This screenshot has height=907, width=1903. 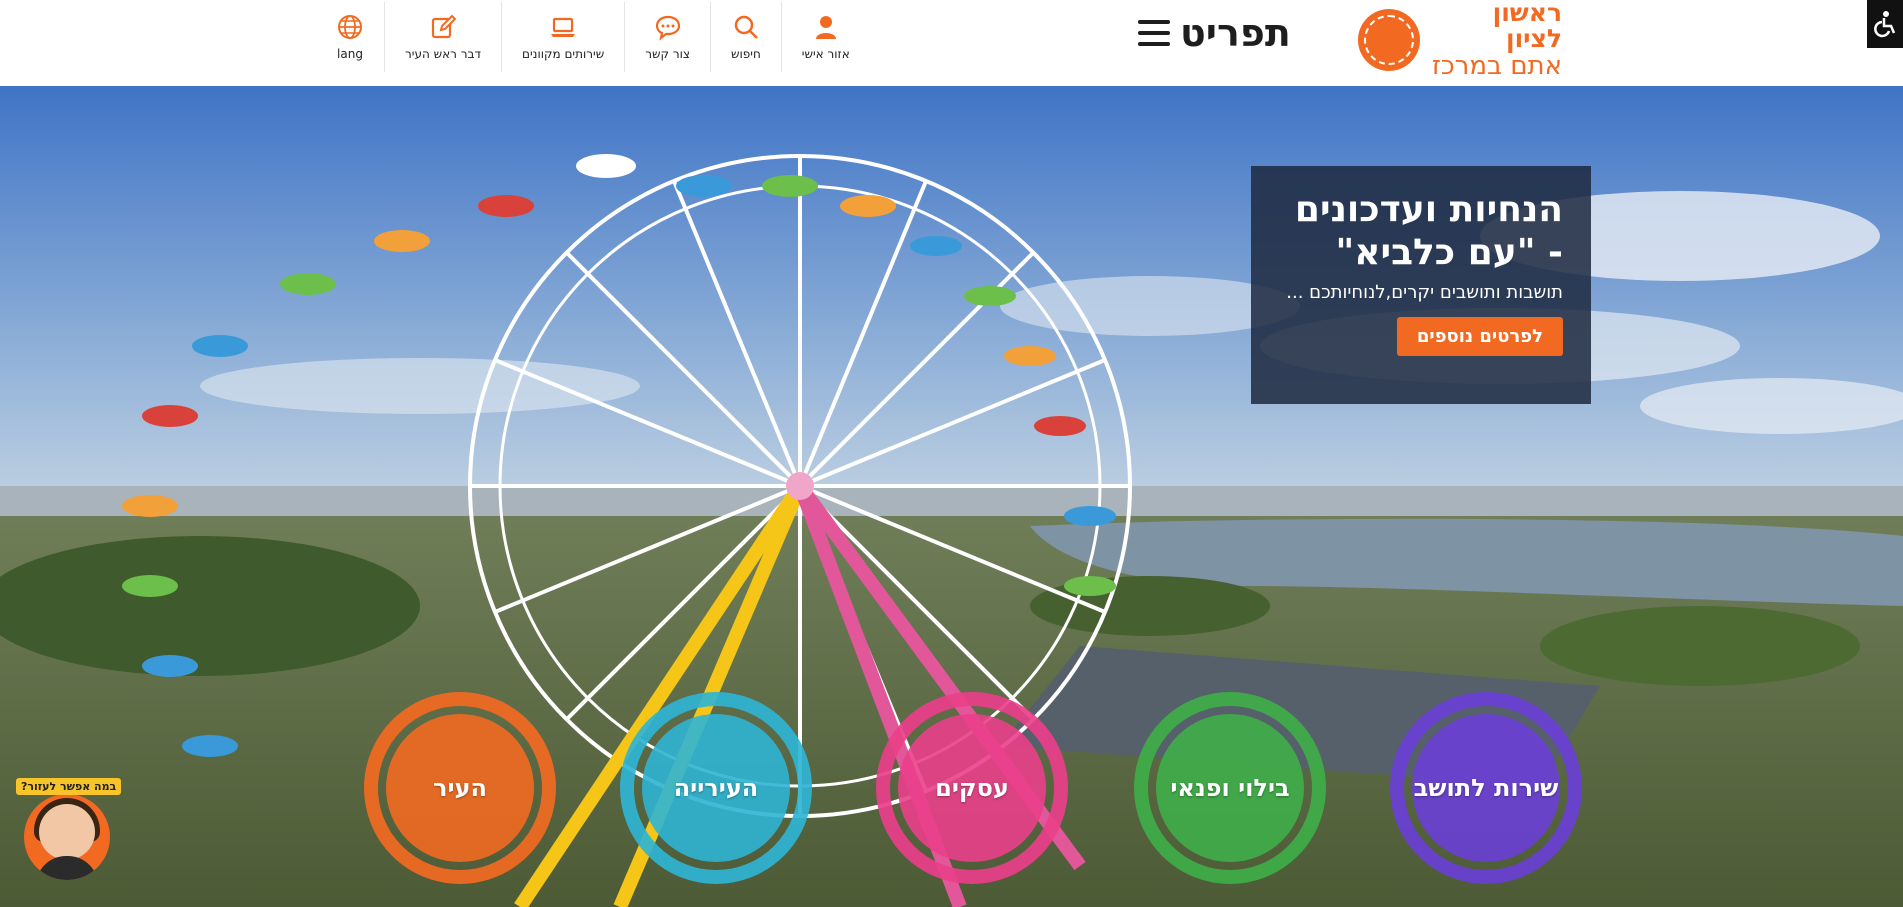 I want to click on nav-mayor-message: דבר ראש העיר, so click(x=442, y=37).